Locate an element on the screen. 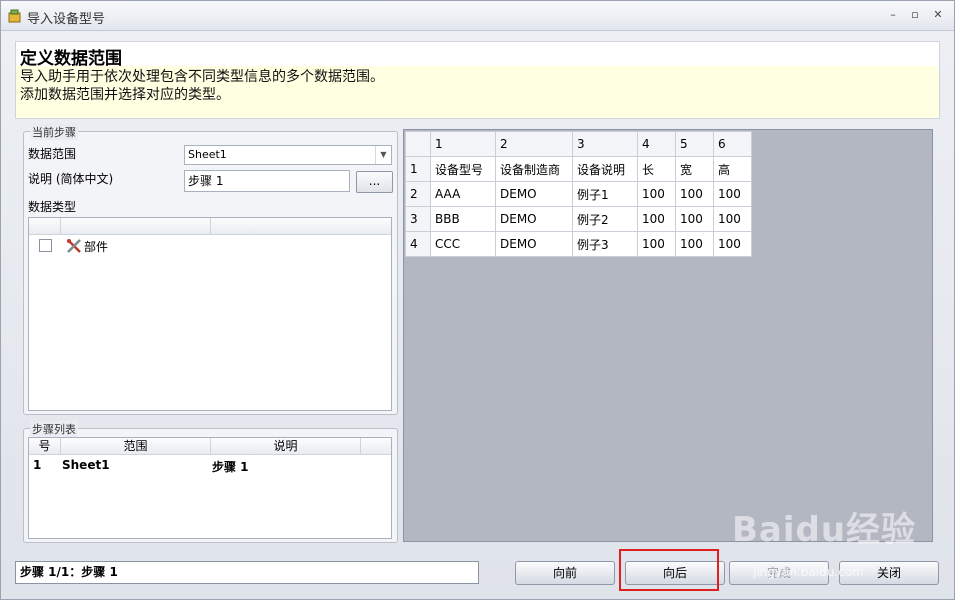 Image resolution: width=955 pixels, height=600 pixels. minimize-icon: – is located at coordinates (893, 15).